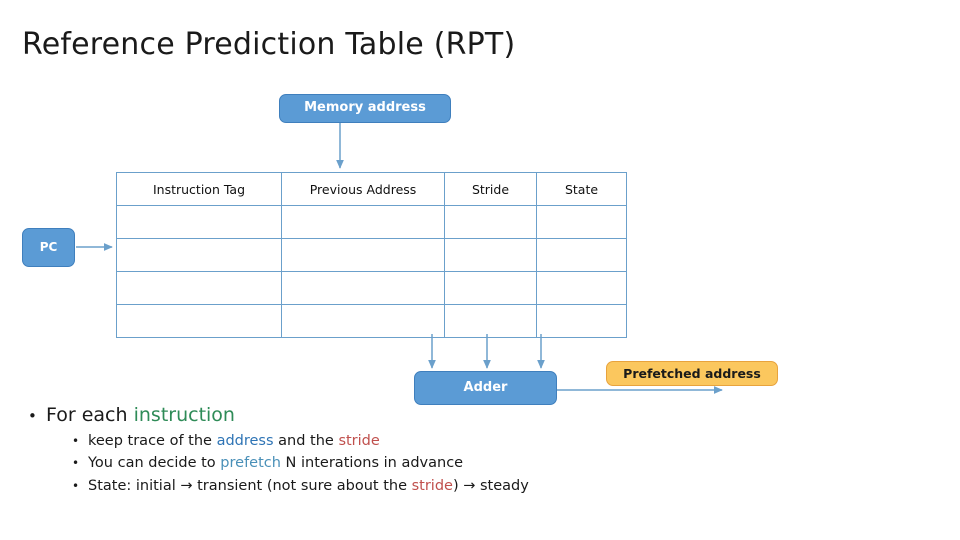 The height and width of the screenshot is (540, 960). I want to click on bullet-level1-text: For each, so click(90, 415).